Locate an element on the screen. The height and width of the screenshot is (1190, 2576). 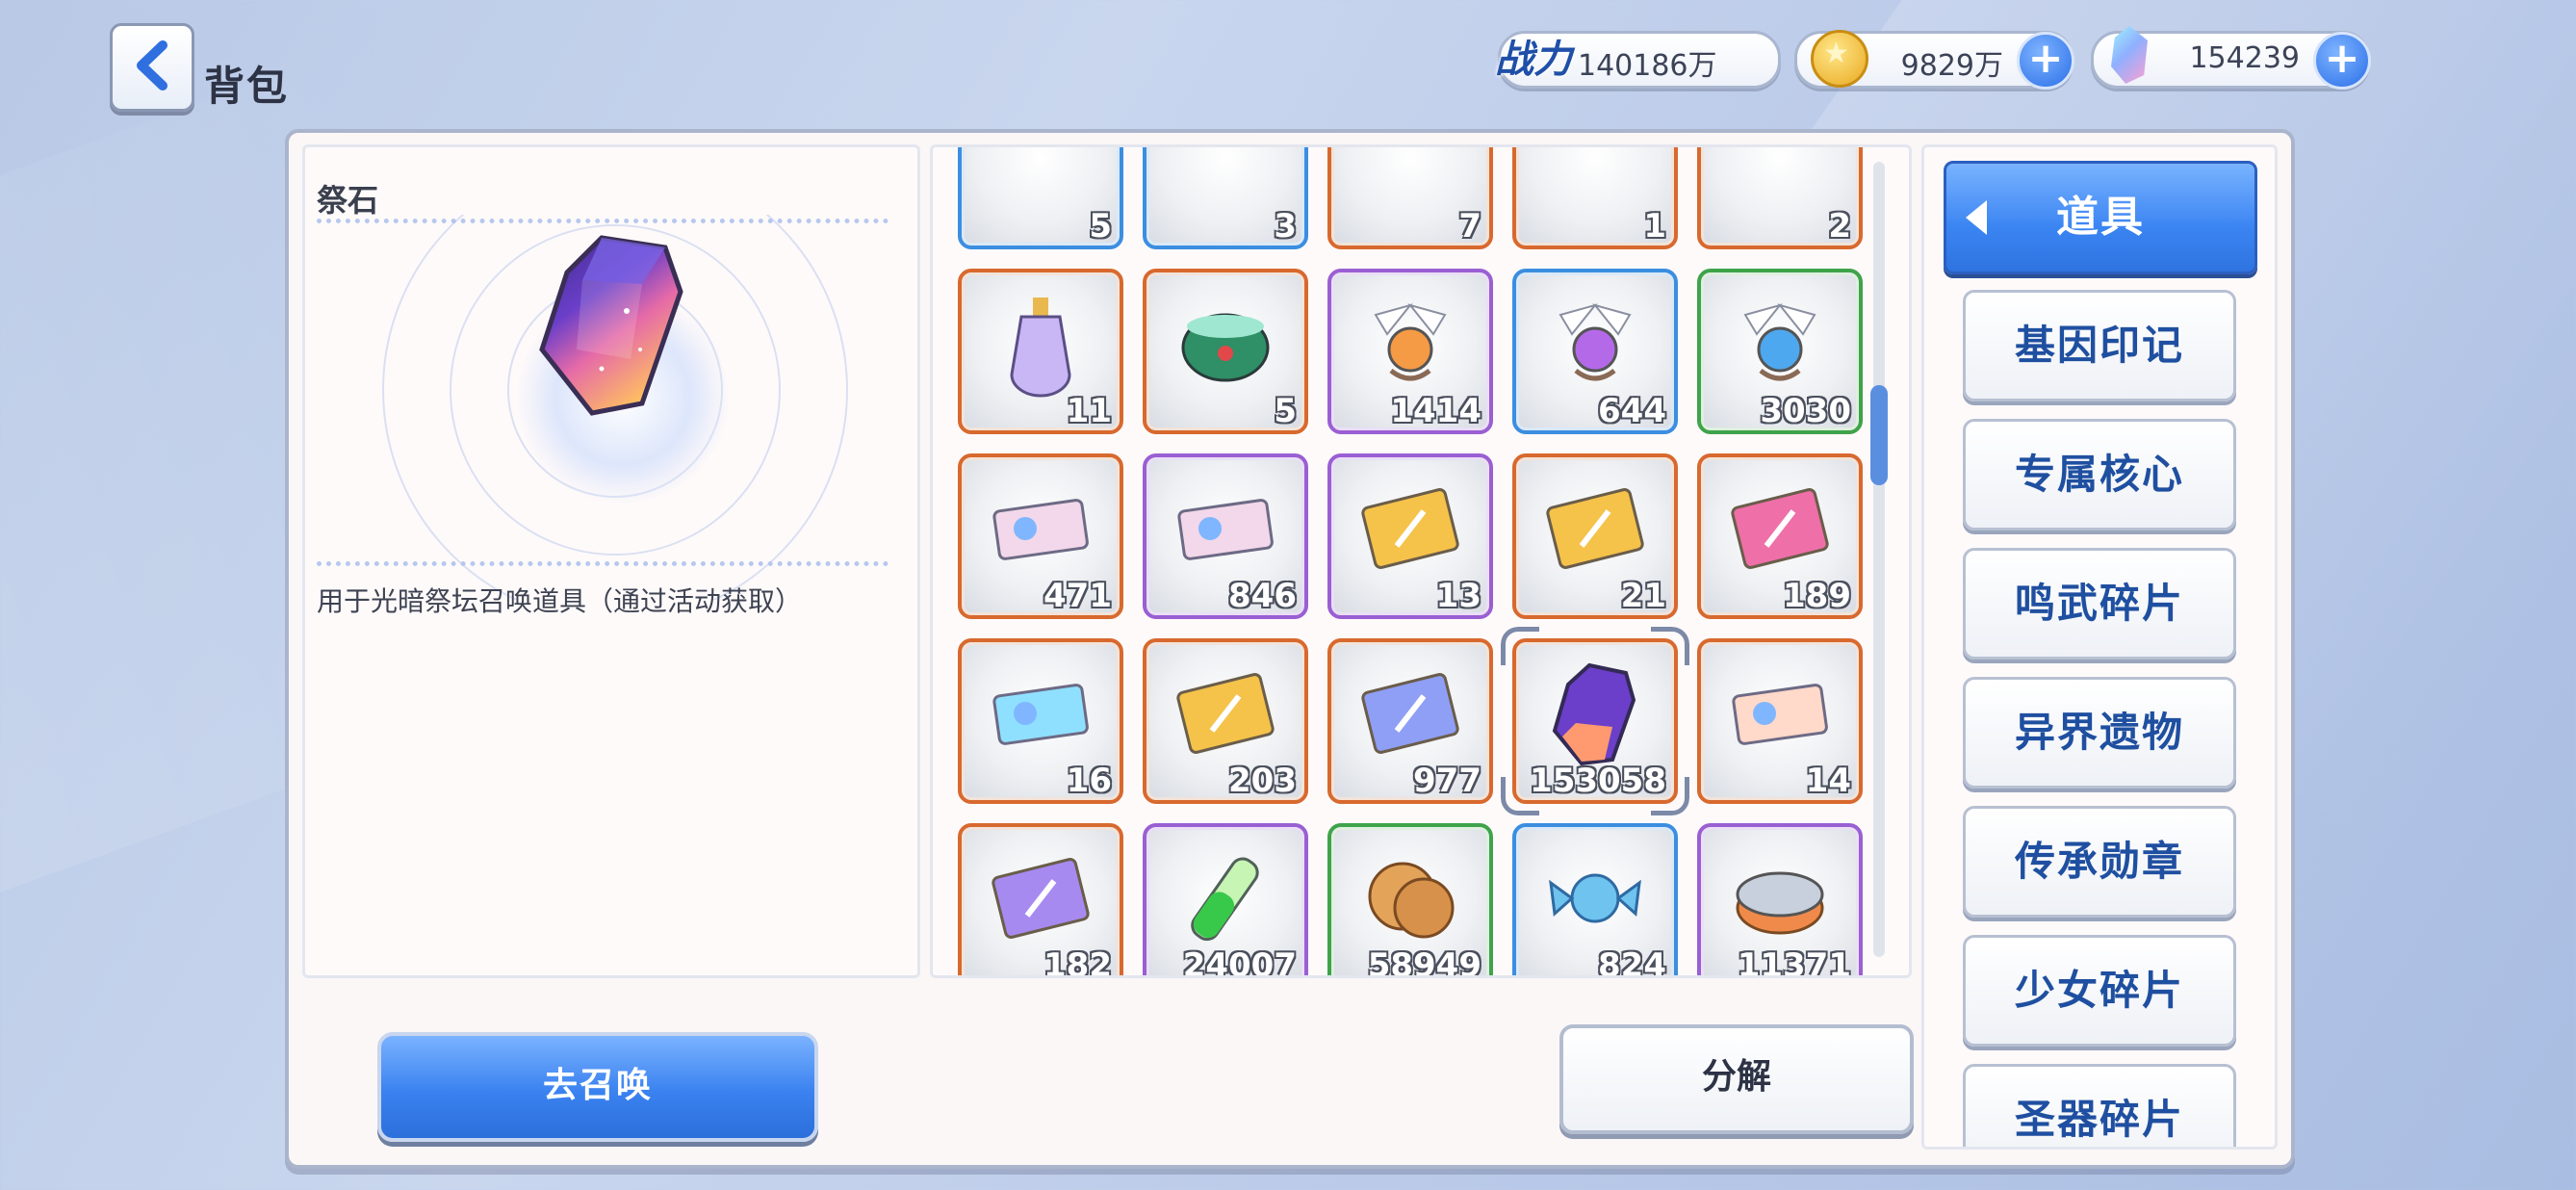
item-slot: 182 is located at coordinates (1040, 901).